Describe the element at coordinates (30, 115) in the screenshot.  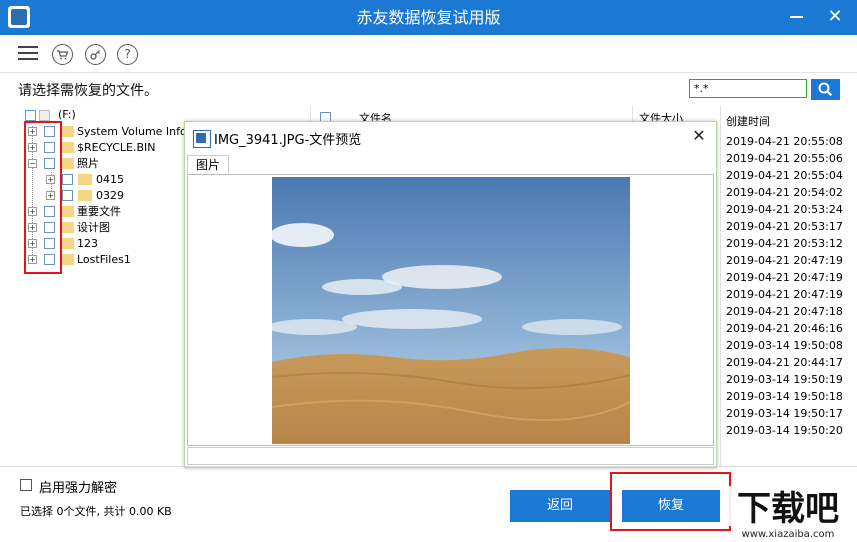
I see `root-checkbox` at that location.